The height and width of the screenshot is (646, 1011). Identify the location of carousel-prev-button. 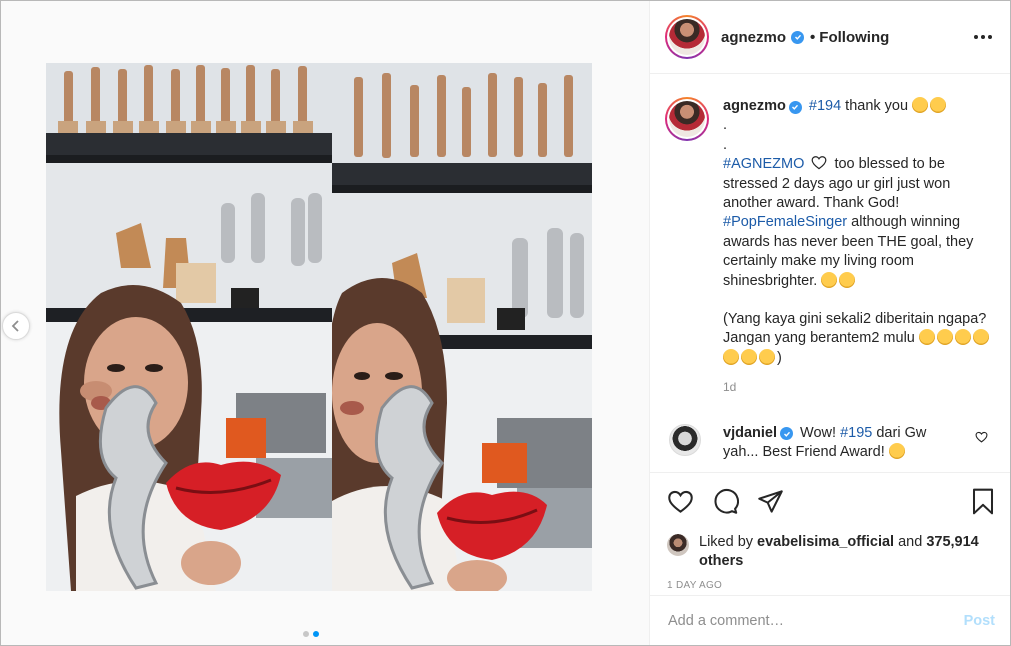
(16, 326).